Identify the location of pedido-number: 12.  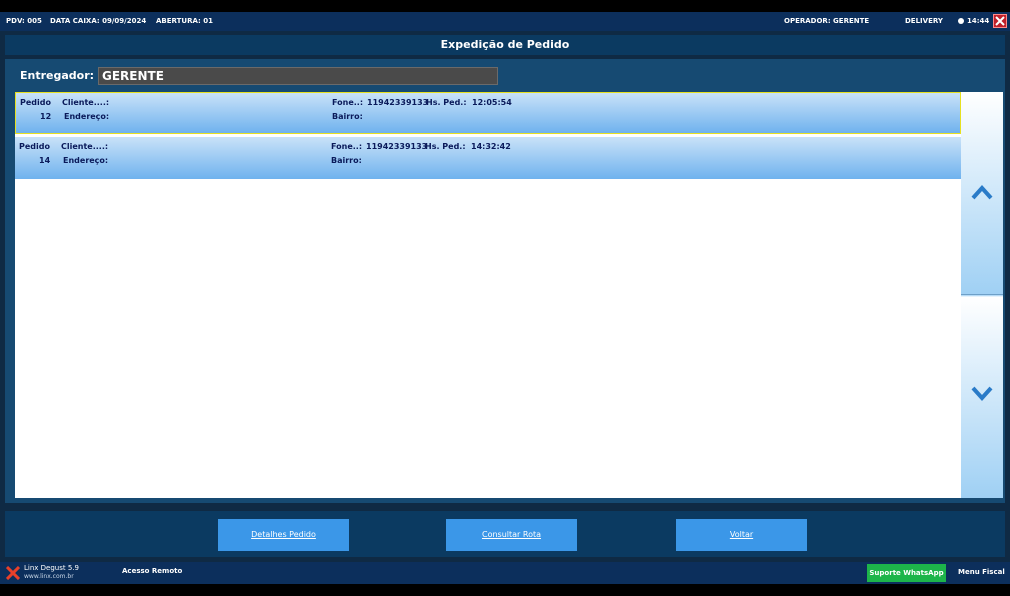
(46, 116).